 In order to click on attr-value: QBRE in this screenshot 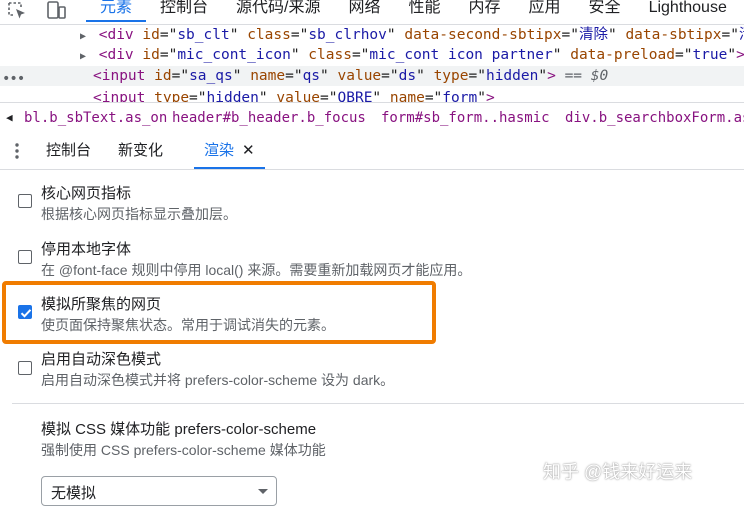, I will do `click(355, 96)`.